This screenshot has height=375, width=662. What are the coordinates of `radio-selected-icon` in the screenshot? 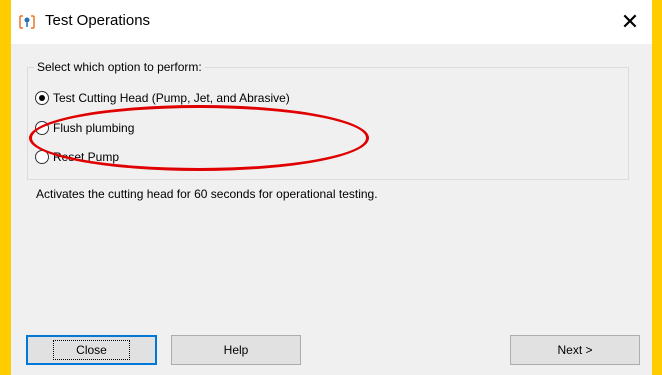 It's located at (42, 98).